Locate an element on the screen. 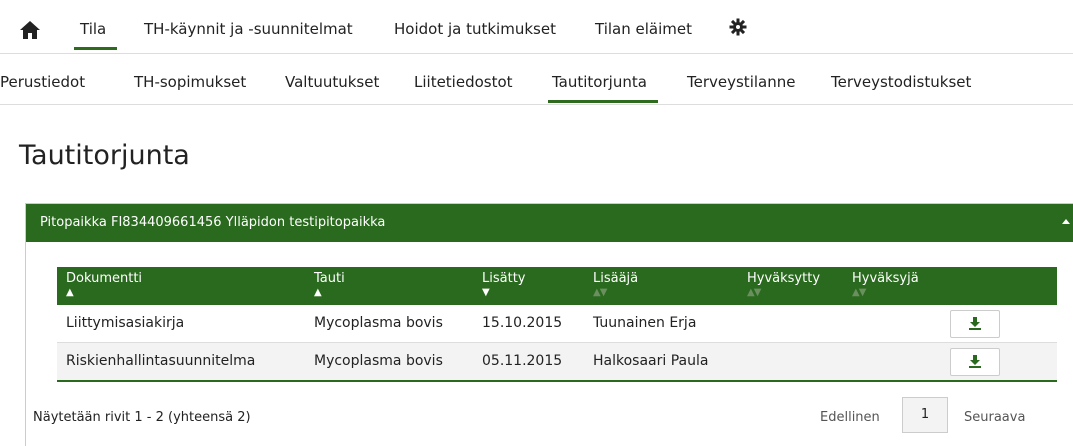 This screenshot has width=1073, height=446. column-header-hyvaksyja: Hyväksyjä ▲▼ is located at coordinates (885, 284).